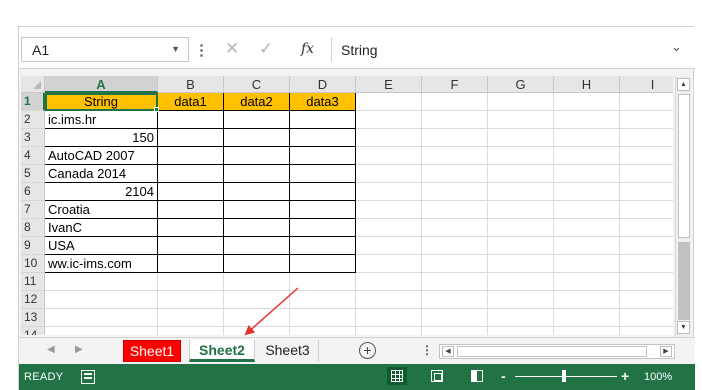 This screenshot has width=702, height=390. I want to click on normal-view-button, so click(397, 376).